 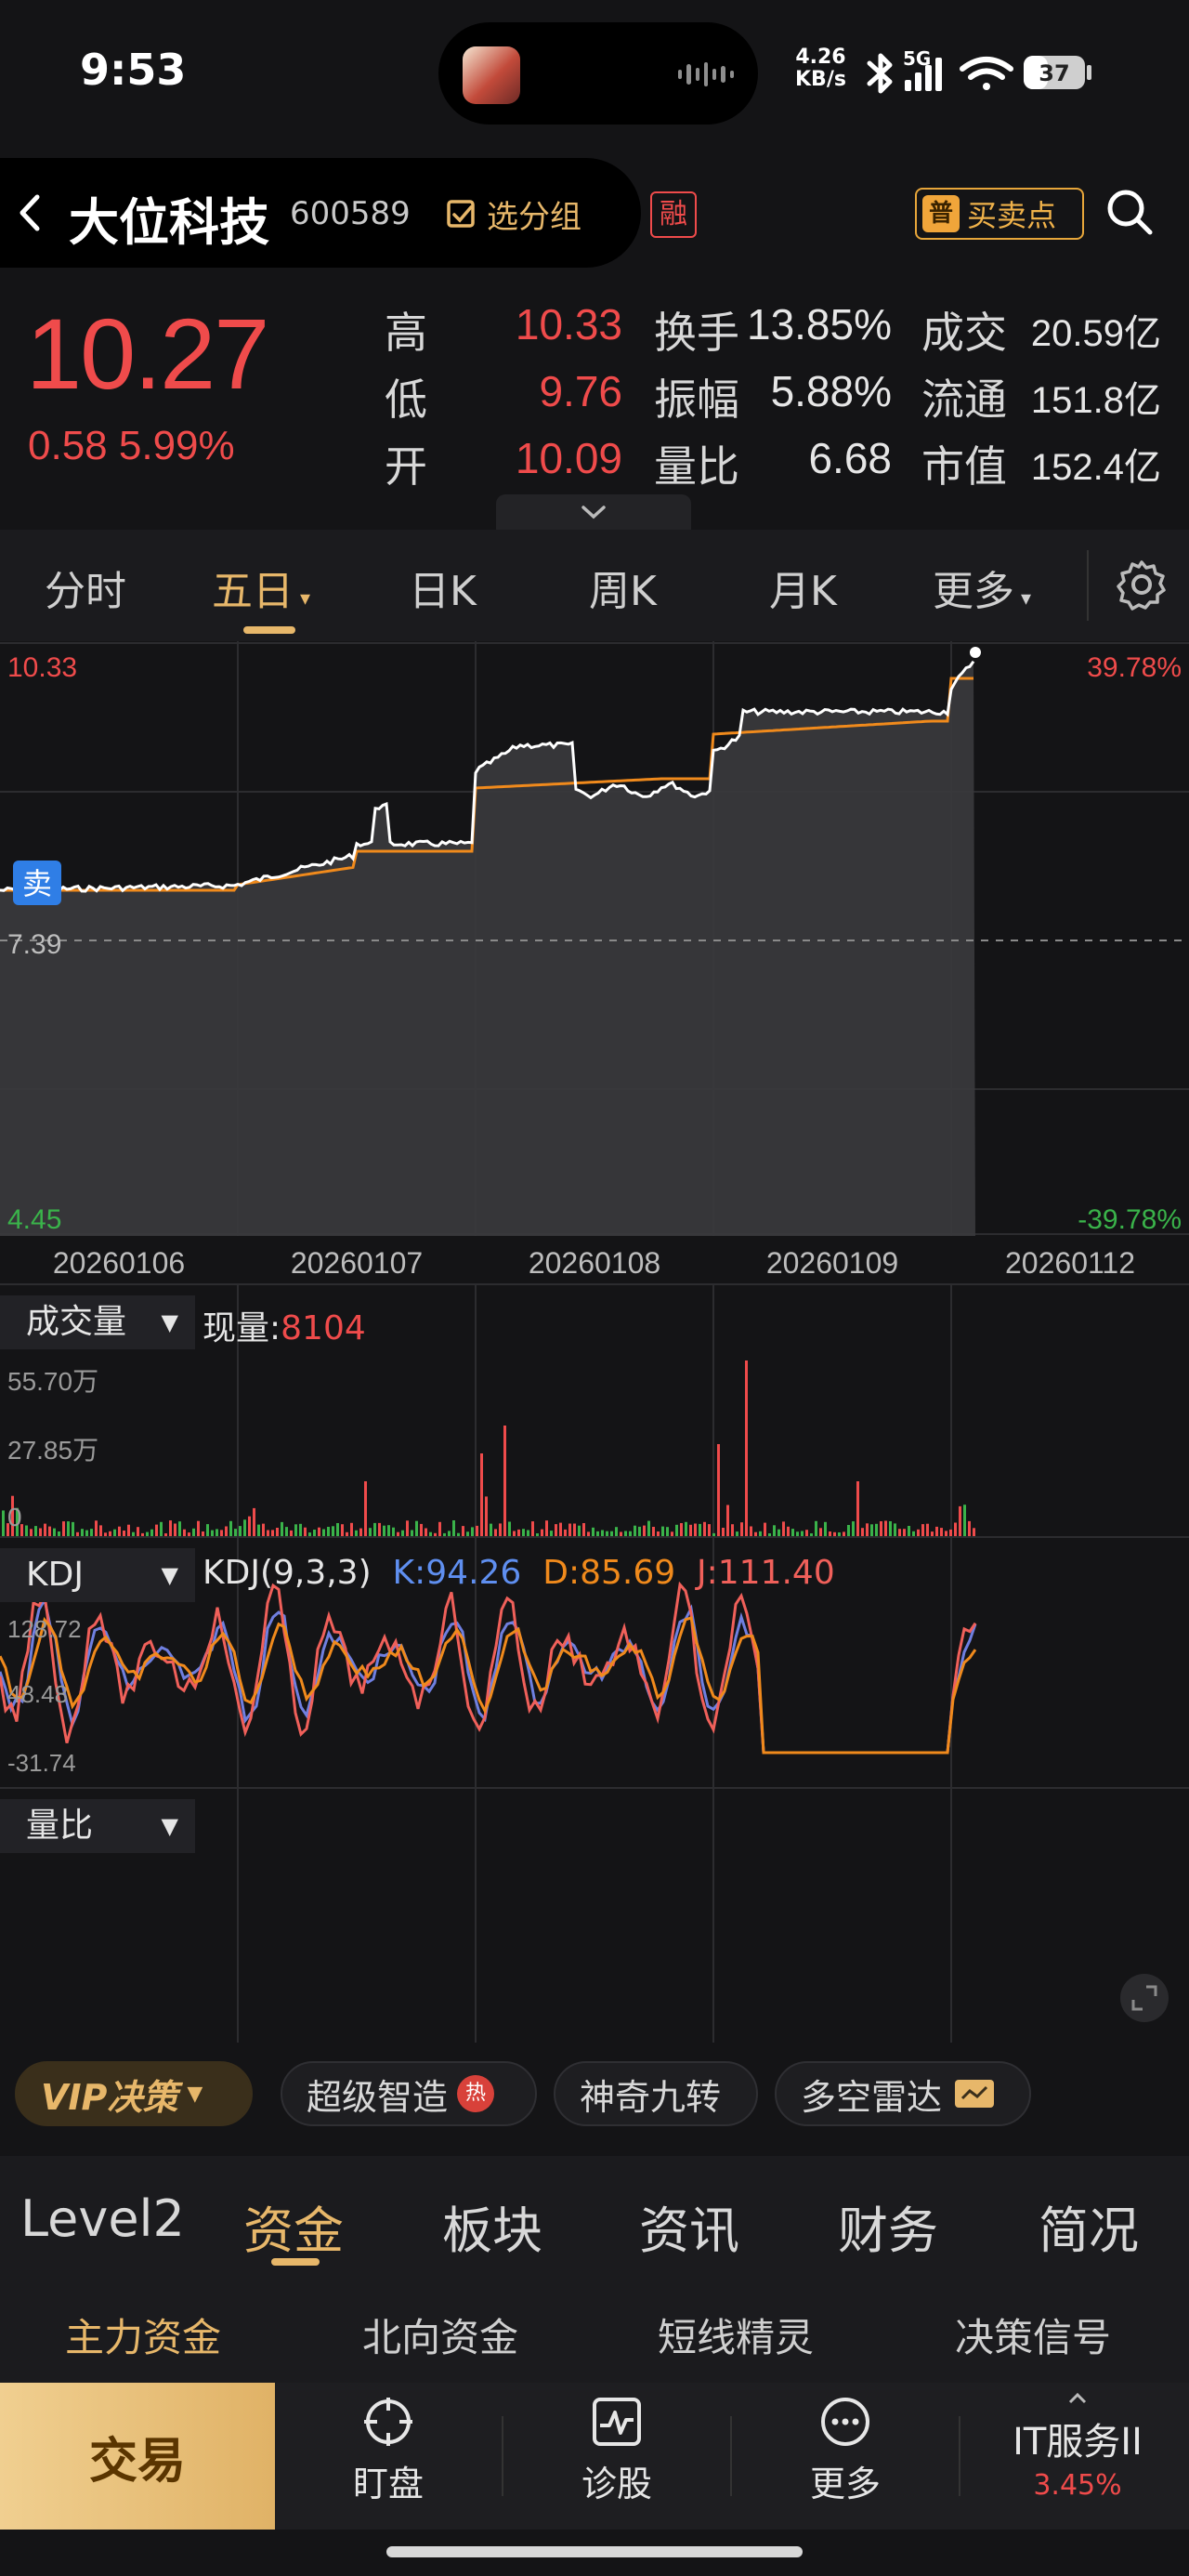 I want to click on tab-daily-k: 日K, so click(x=443, y=587).